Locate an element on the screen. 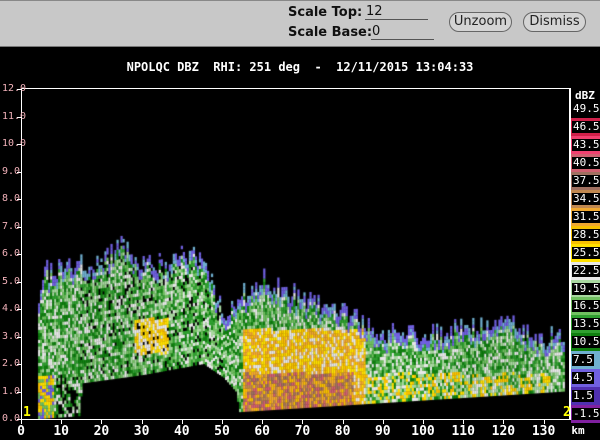 This screenshot has height=440, width=600. legend-item: 49.5 is located at coordinates (585, 109).